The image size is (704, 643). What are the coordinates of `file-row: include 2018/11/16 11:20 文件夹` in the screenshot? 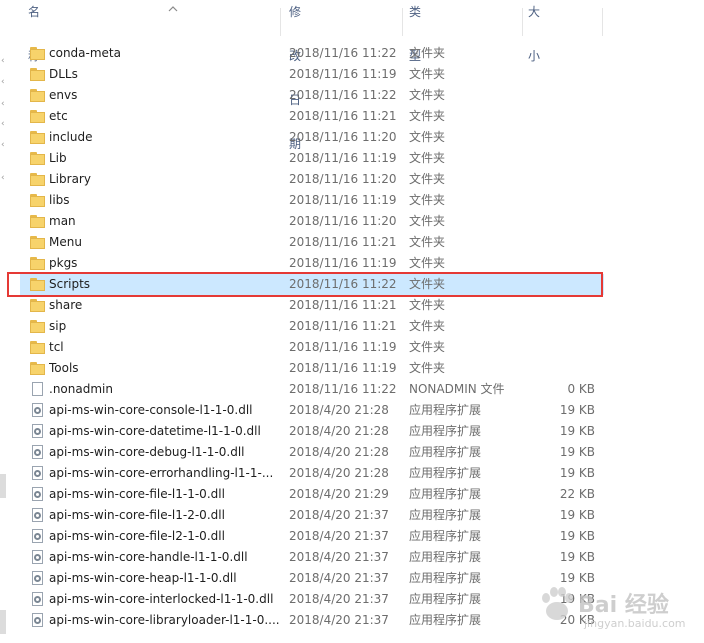 It's located at (312, 137).